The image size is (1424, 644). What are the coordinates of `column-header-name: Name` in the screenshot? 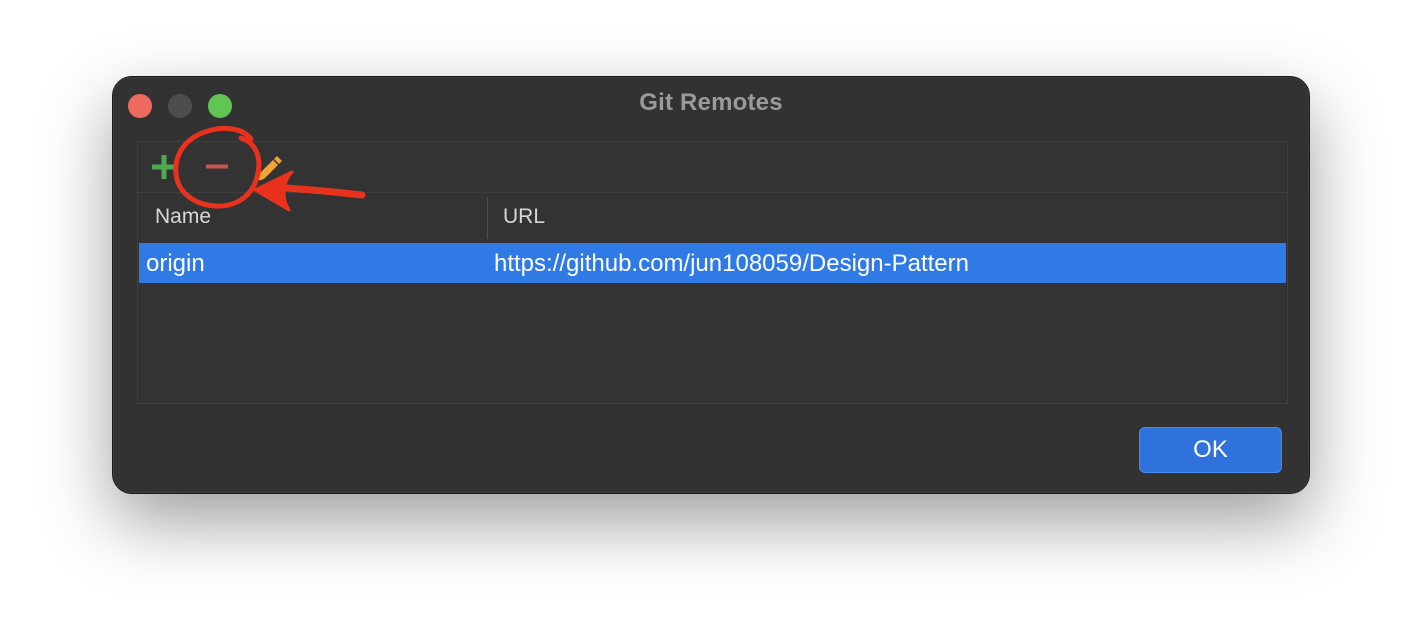 It's located at (183, 217).